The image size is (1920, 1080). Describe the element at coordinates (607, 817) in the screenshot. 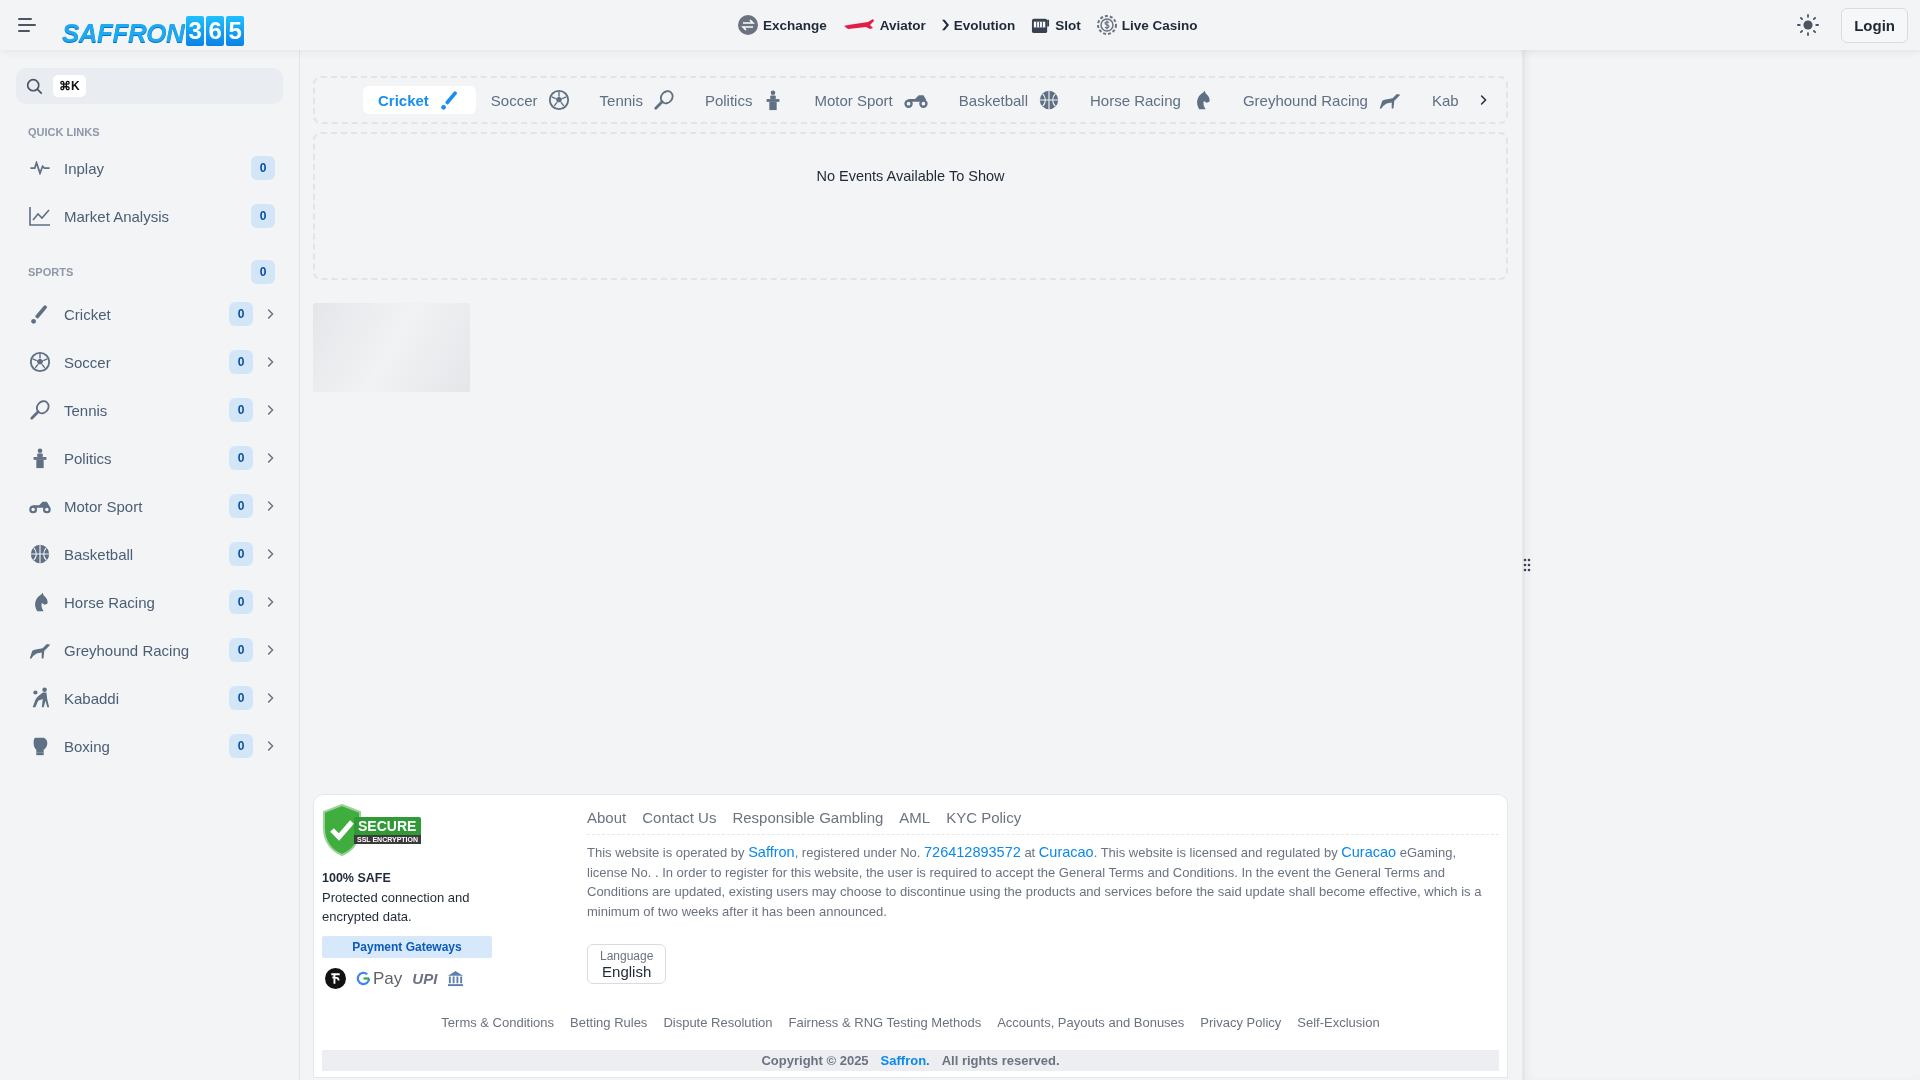

I see `footer-link: About` at that location.